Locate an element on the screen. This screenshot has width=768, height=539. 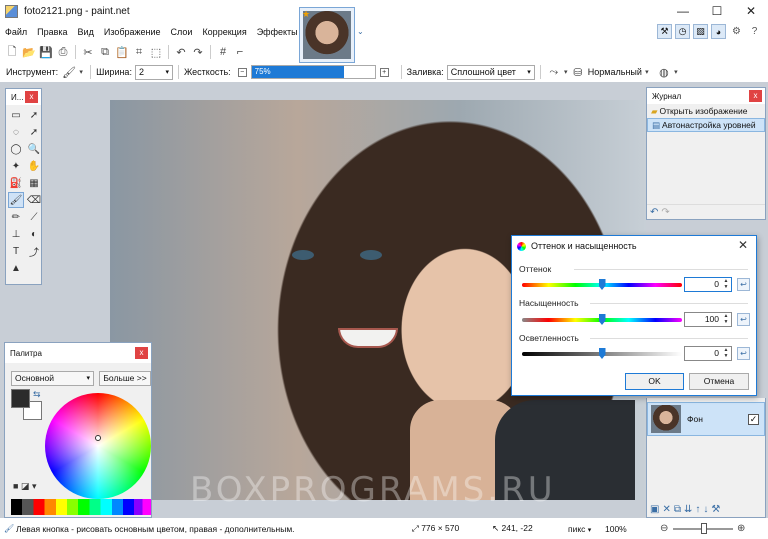
zoom-icon: 🔍 is located at coordinates (34, 149).